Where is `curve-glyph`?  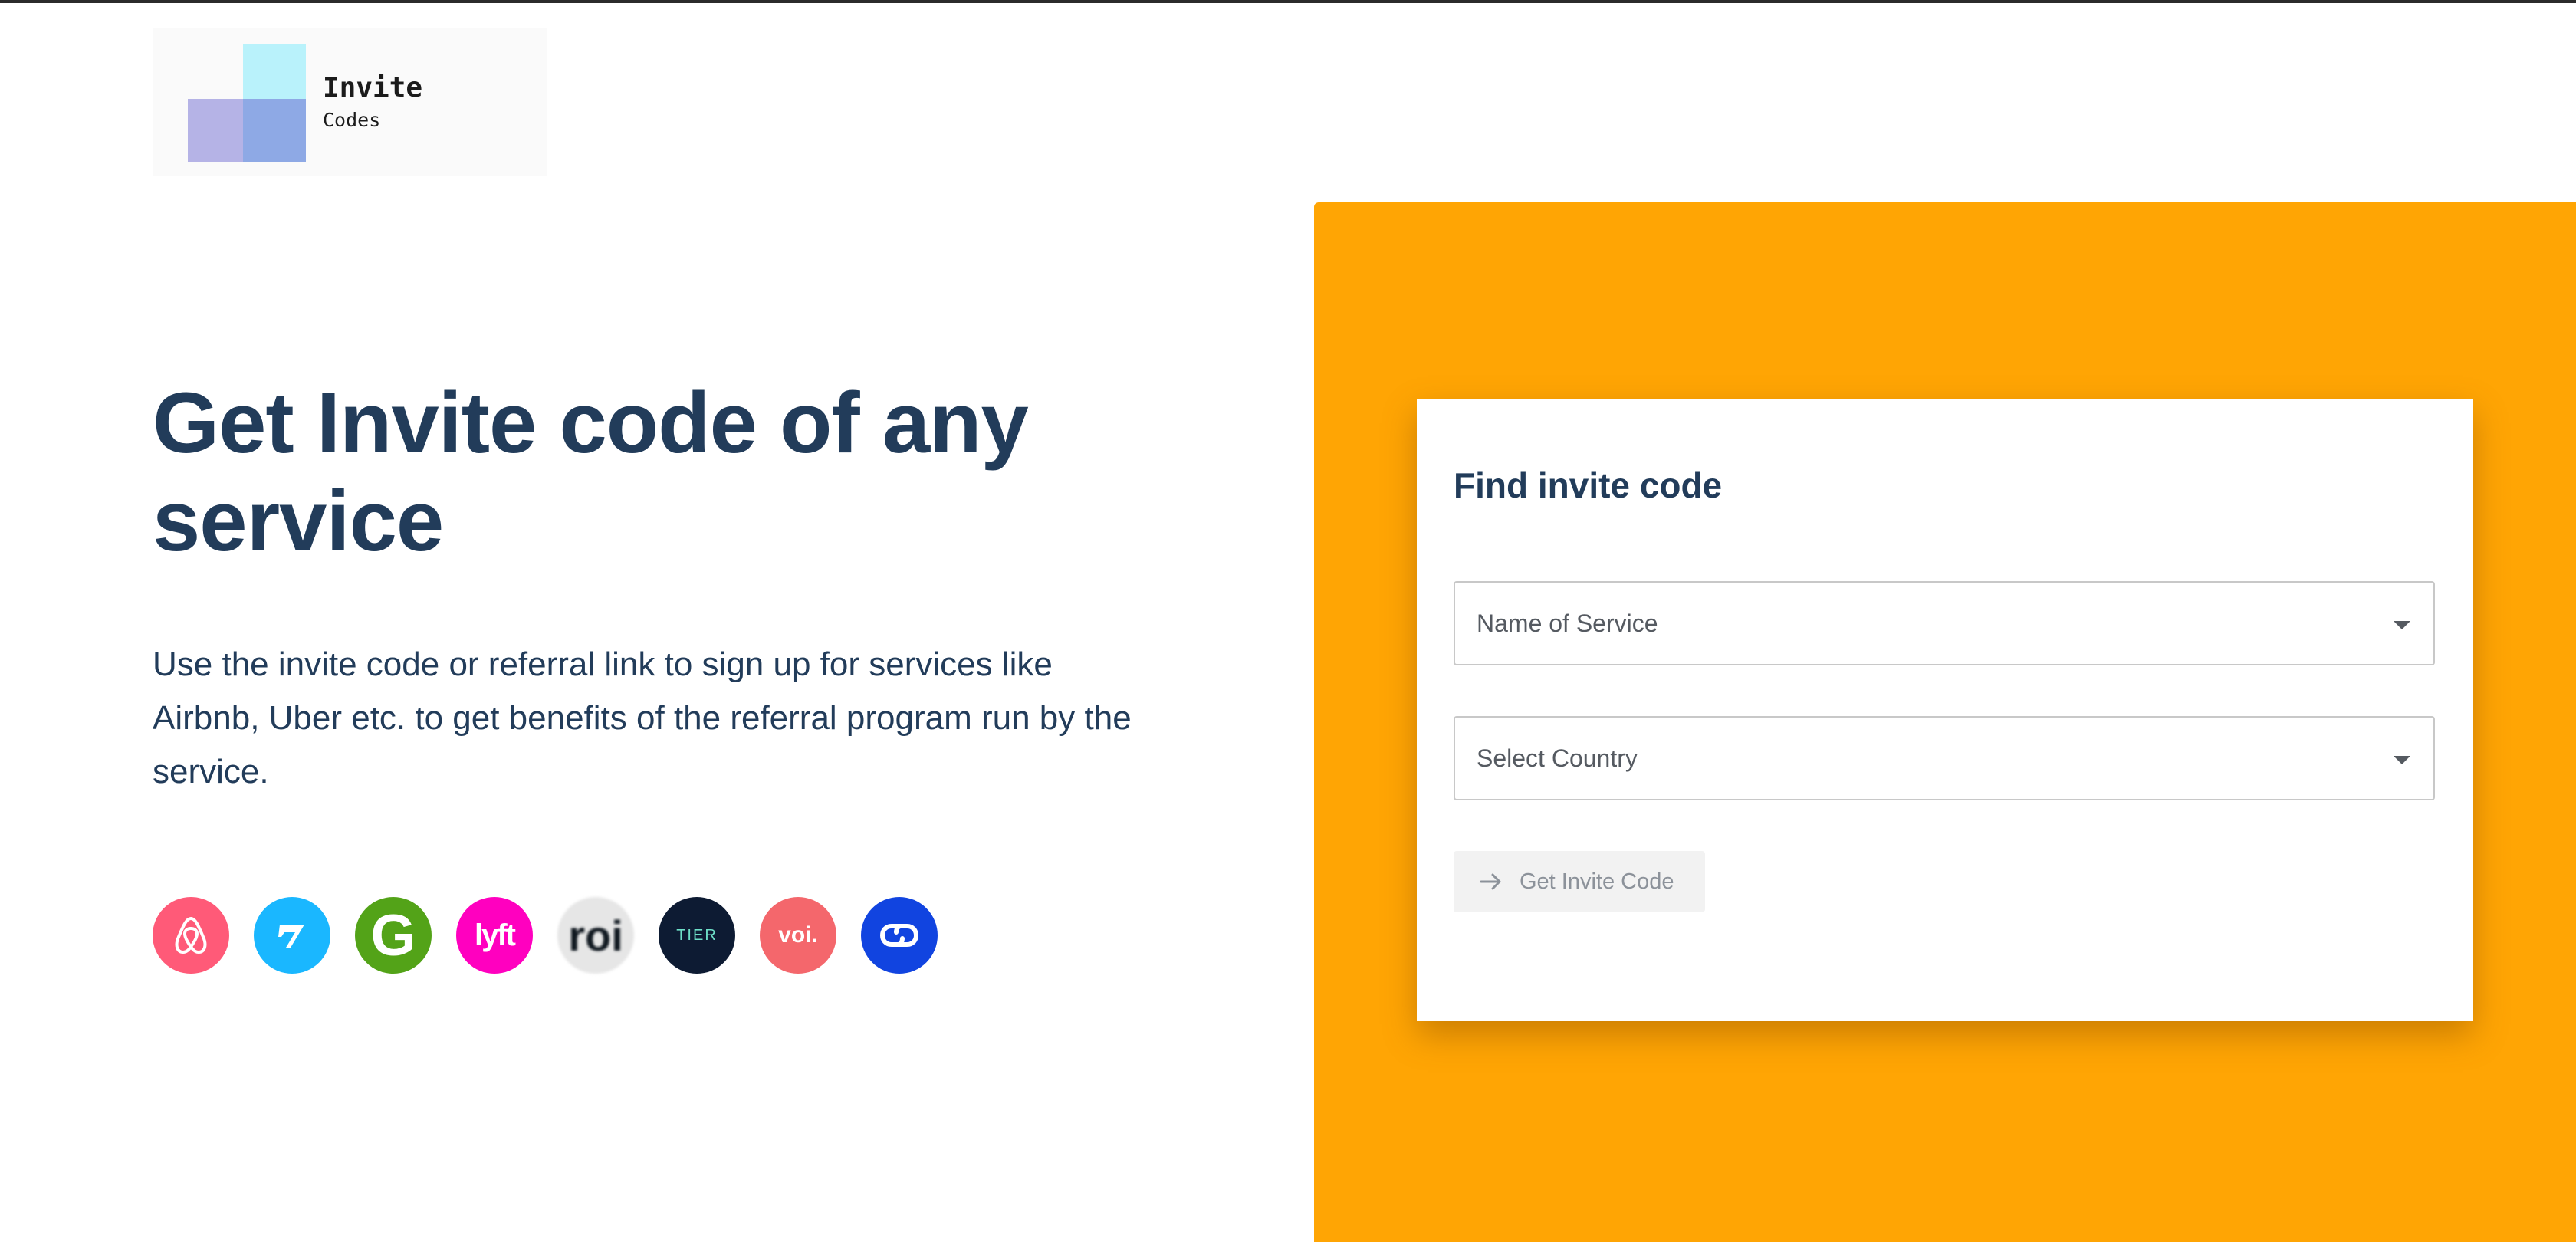 curve-glyph is located at coordinates (899, 935).